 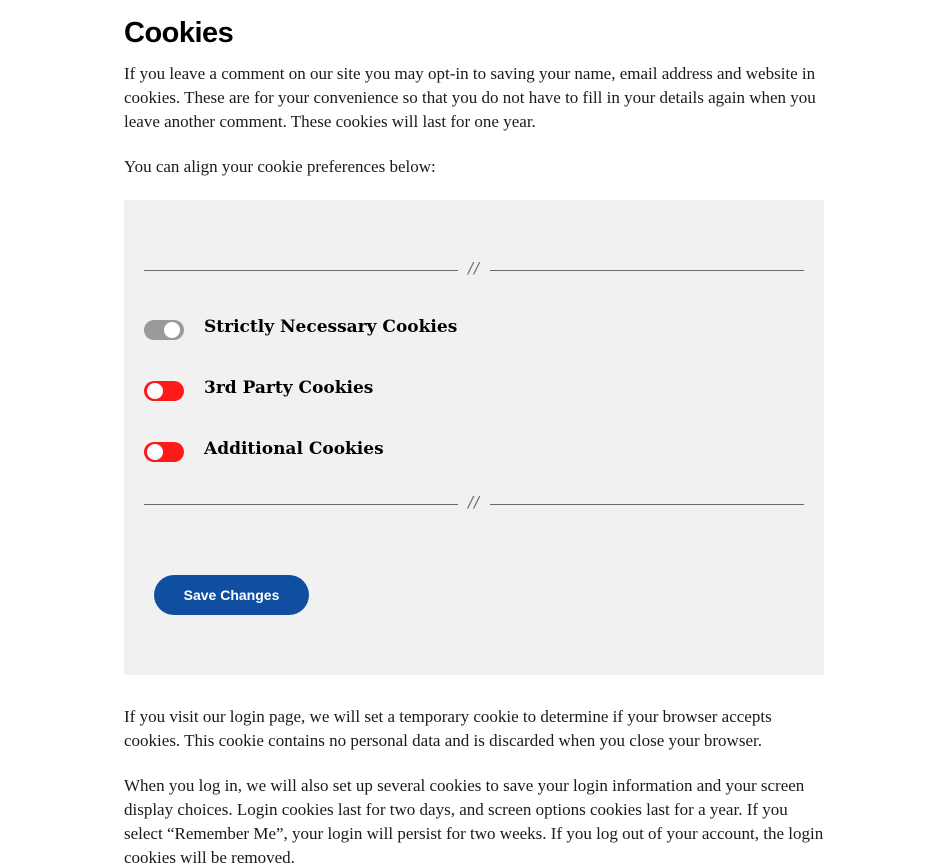 I want to click on section-heading: Cookies, so click(x=179, y=33).